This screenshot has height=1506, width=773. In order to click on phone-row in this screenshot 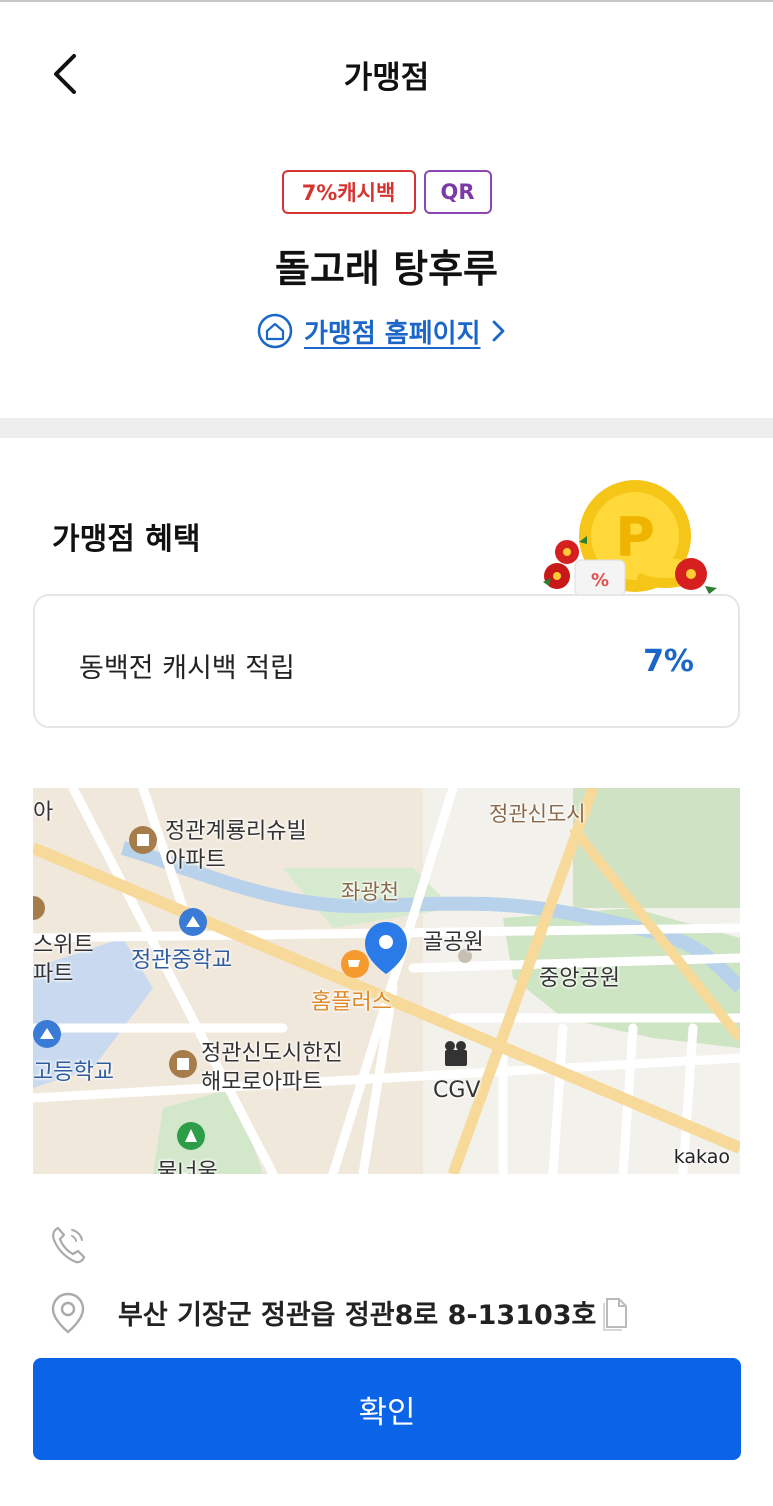, I will do `click(68, 1244)`.